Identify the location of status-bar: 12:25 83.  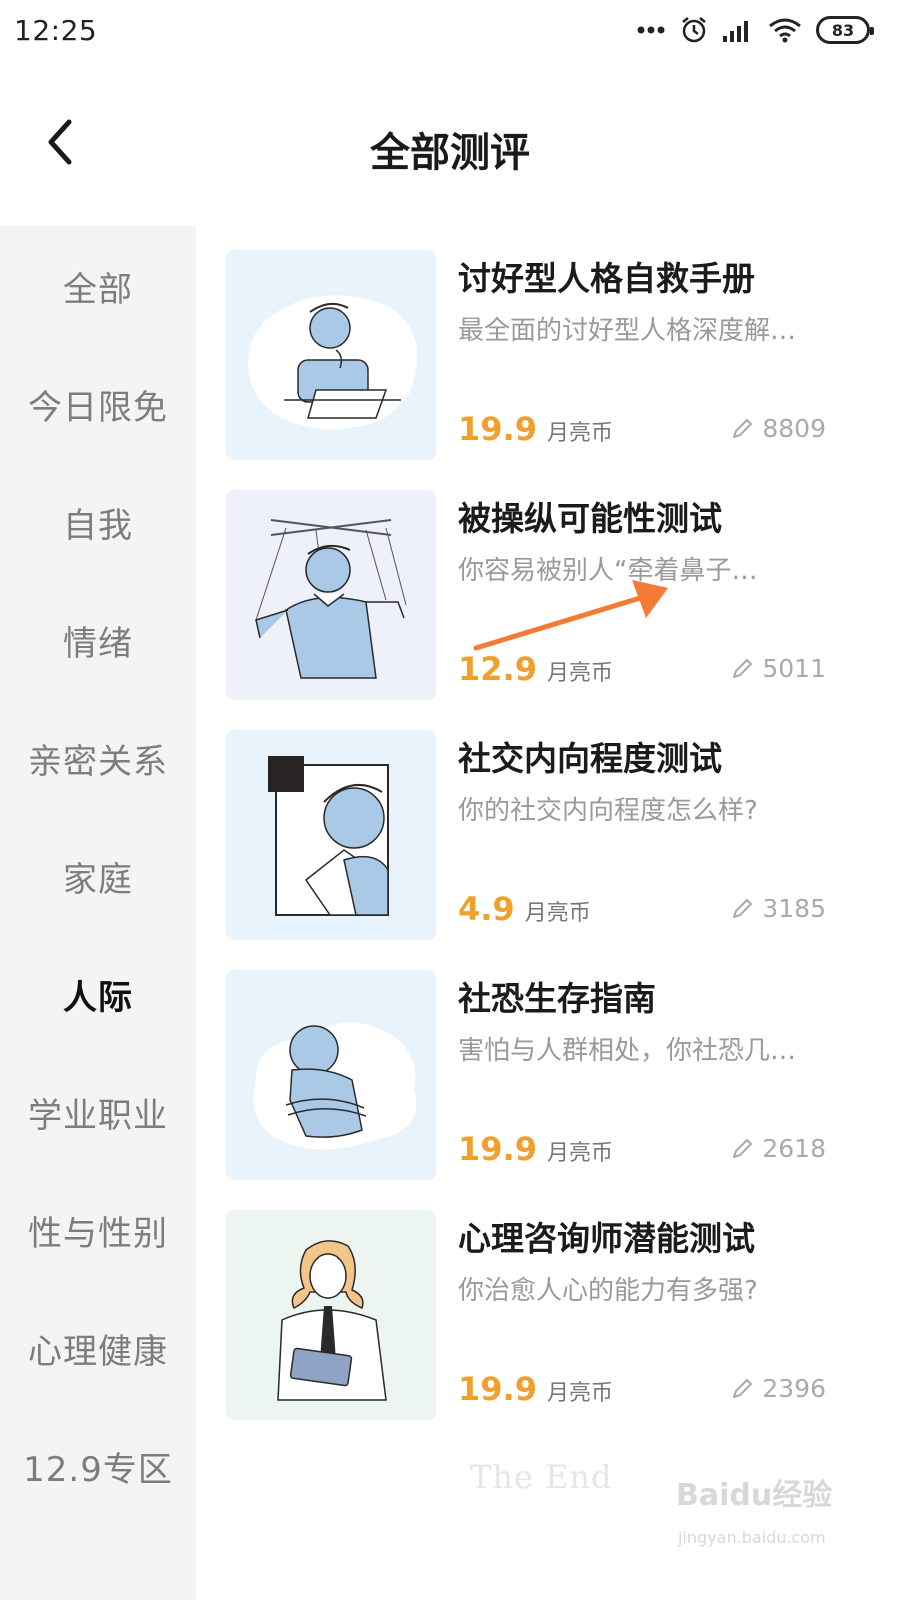
(450, 31).